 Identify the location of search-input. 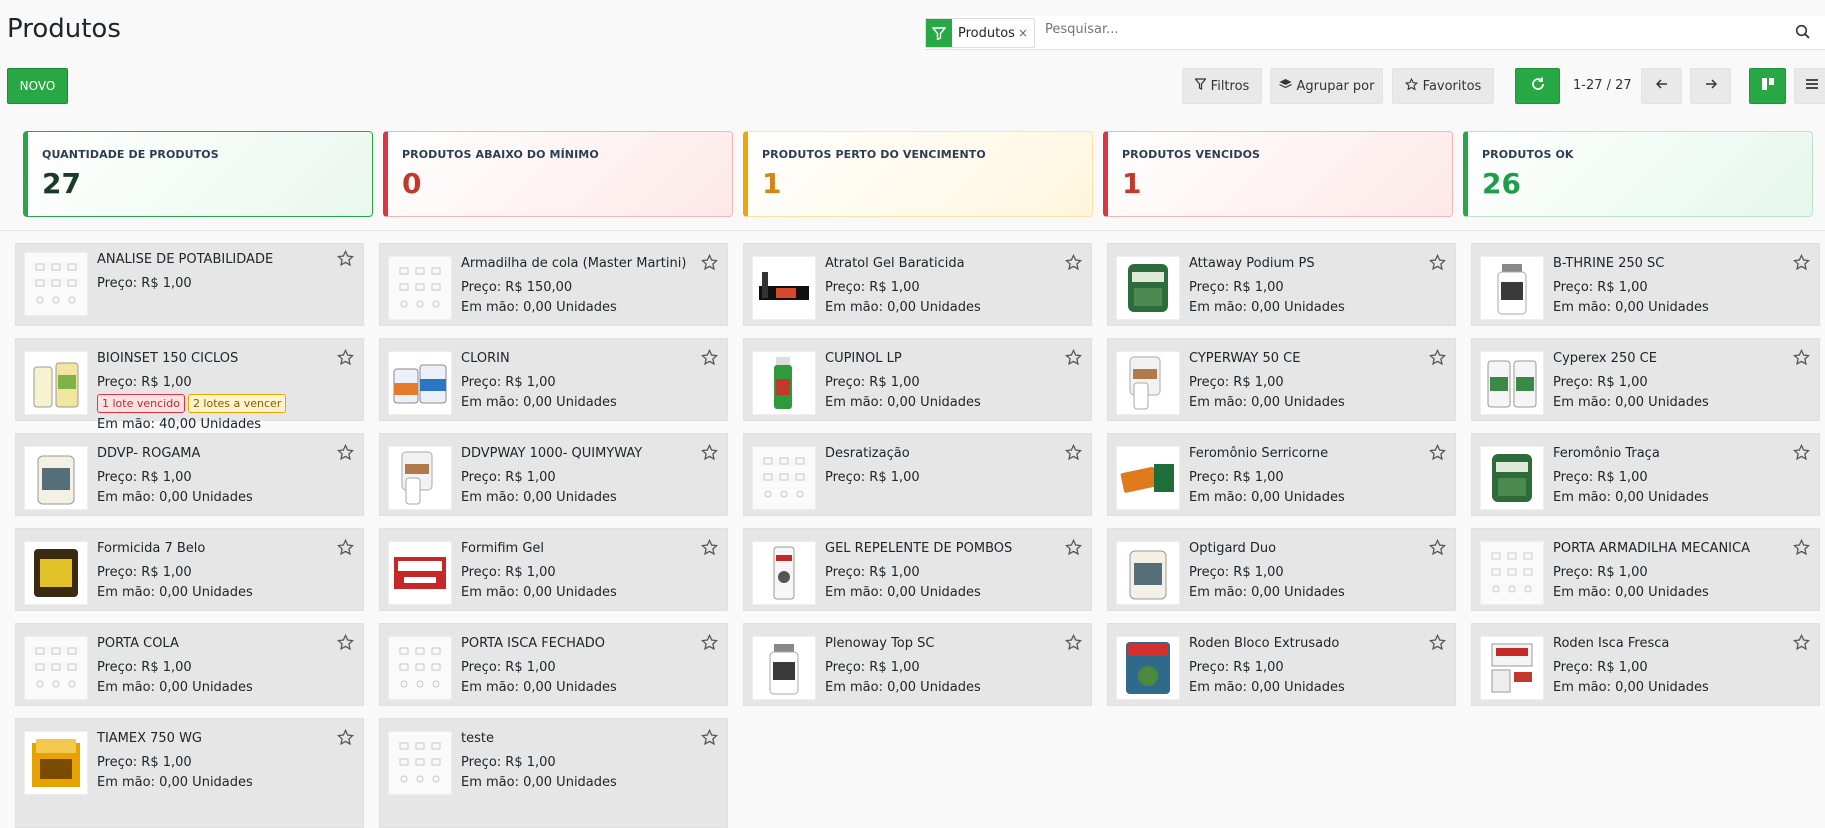
(1385, 29).